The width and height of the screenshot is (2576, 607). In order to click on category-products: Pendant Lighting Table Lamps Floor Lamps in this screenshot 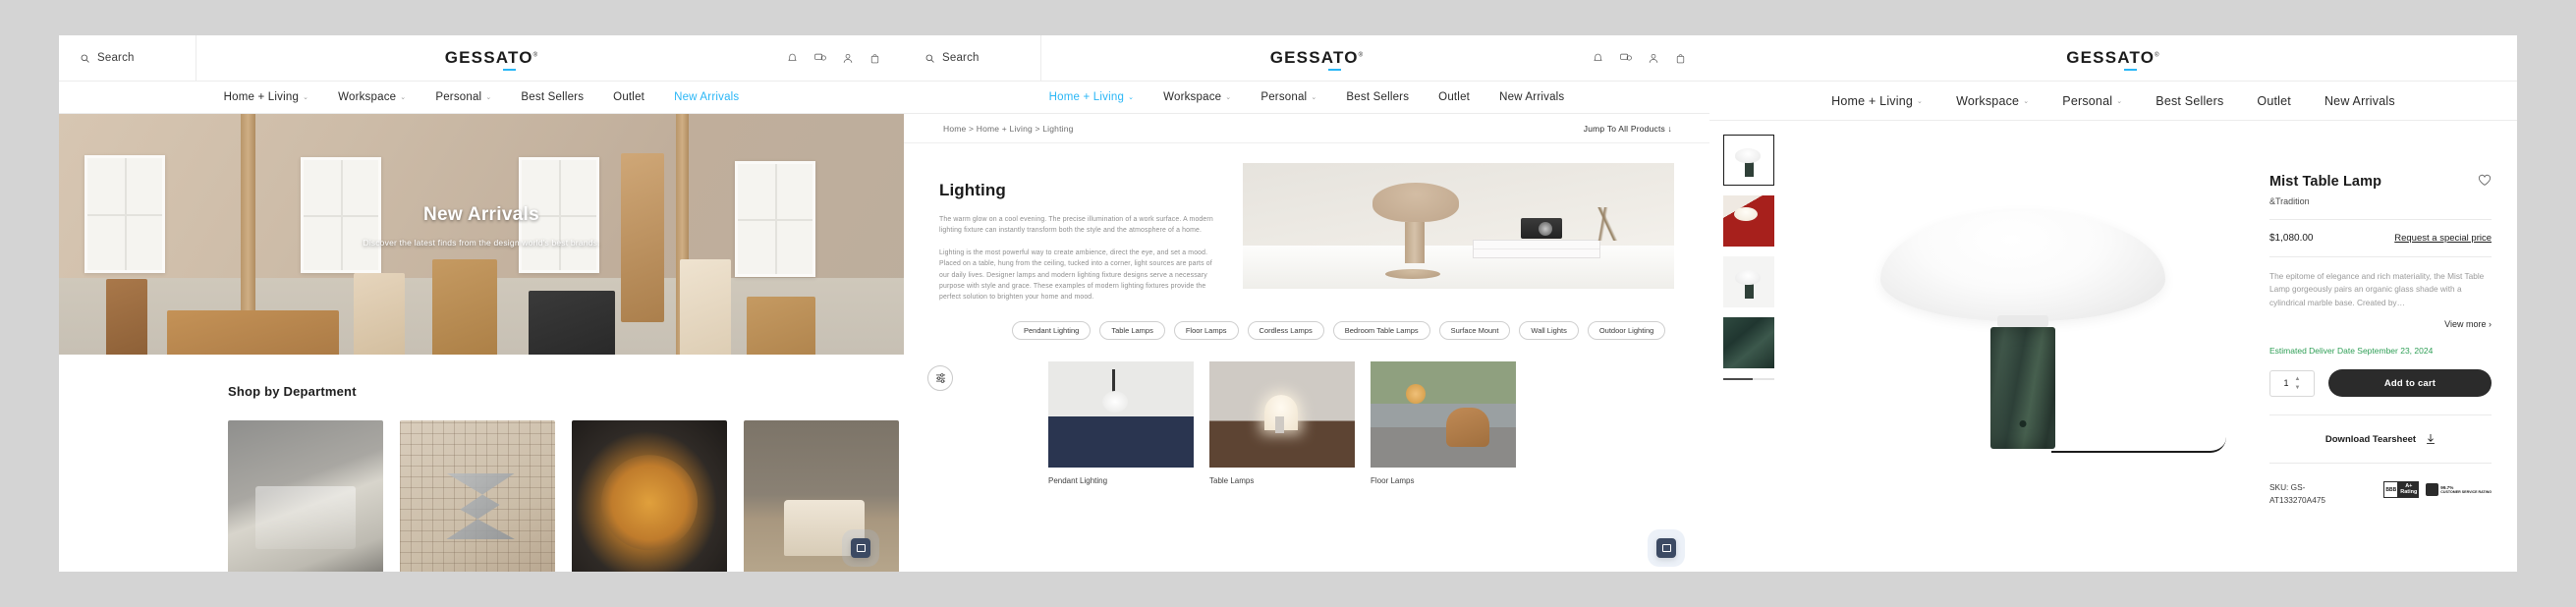, I will do `click(1306, 412)`.